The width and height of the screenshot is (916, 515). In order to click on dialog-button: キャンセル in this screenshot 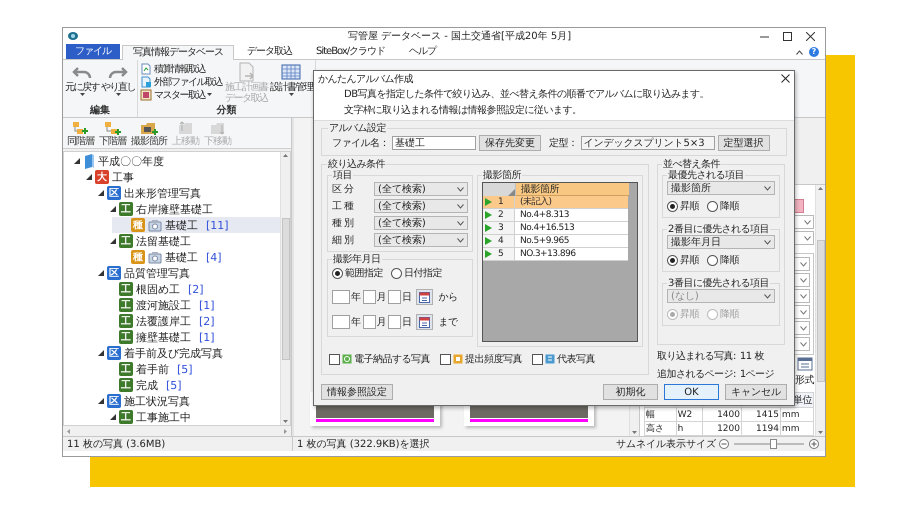, I will do `click(756, 392)`.